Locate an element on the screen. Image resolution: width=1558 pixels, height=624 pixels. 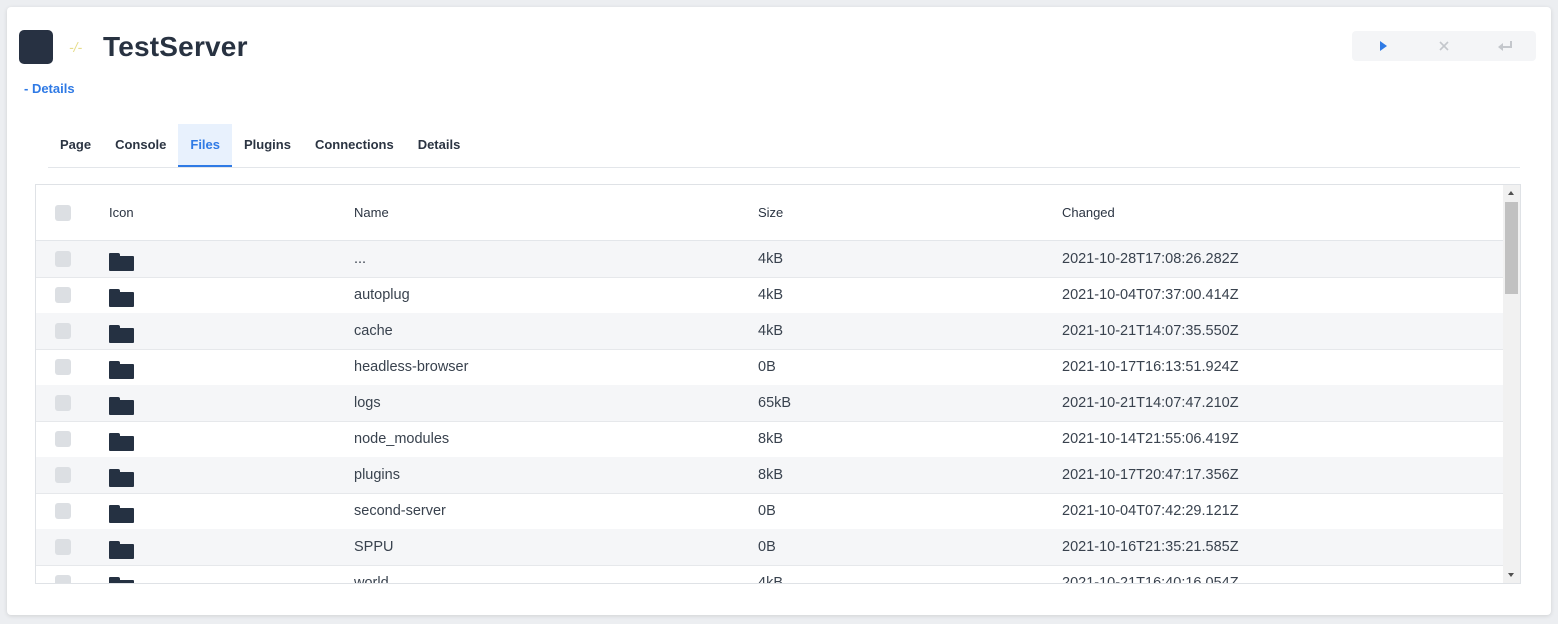
column-header-name: Name is located at coordinates (371, 212).